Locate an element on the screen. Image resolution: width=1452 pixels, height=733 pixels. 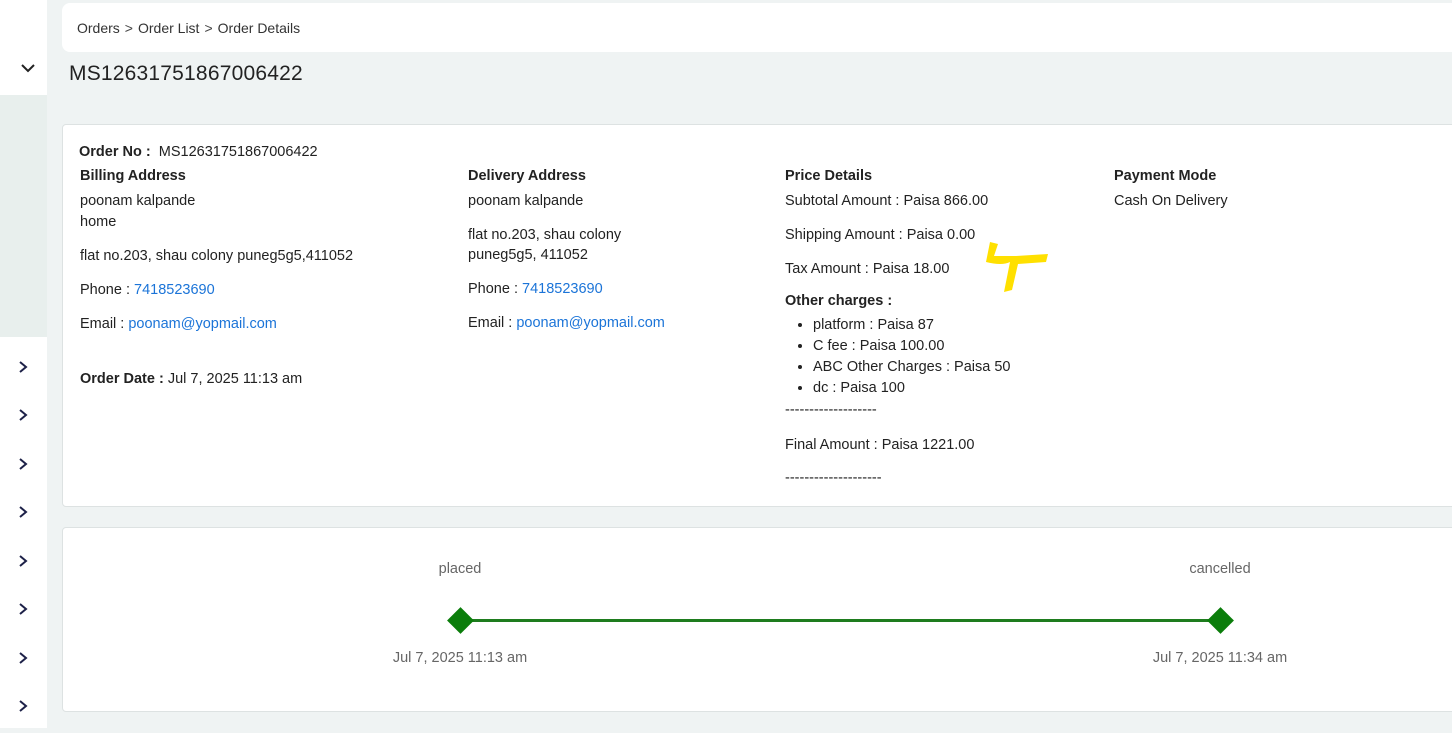
delivery-address-line2: puneg5g5, 411052 is located at coordinates (528, 255).